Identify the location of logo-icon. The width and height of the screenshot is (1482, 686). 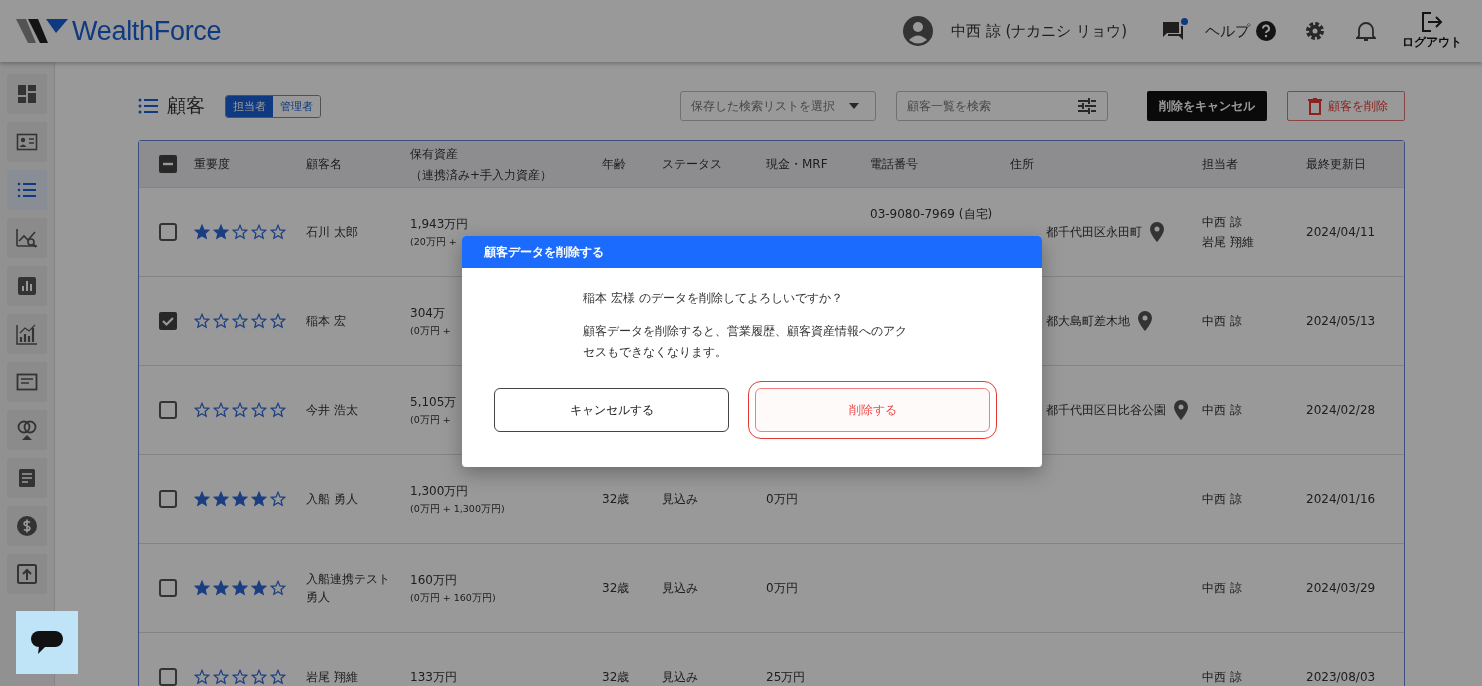
(42, 31).